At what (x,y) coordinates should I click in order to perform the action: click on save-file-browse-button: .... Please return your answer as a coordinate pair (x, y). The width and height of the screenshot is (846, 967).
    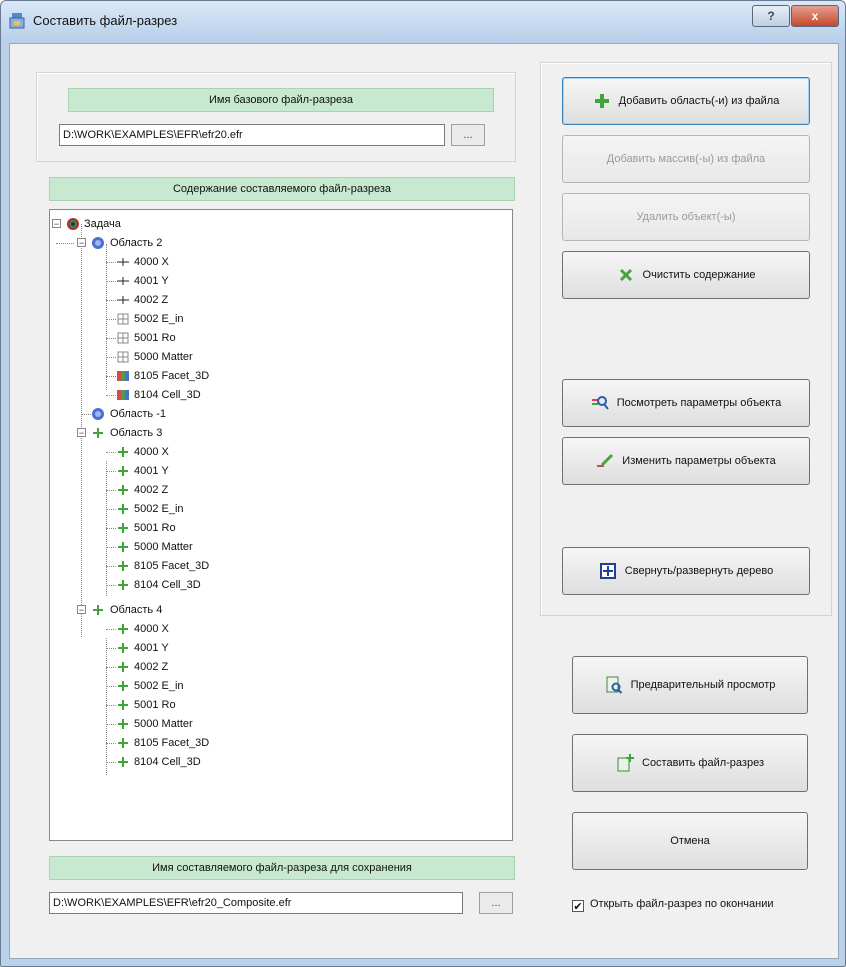
    Looking at the image, I should click on (496, 903).